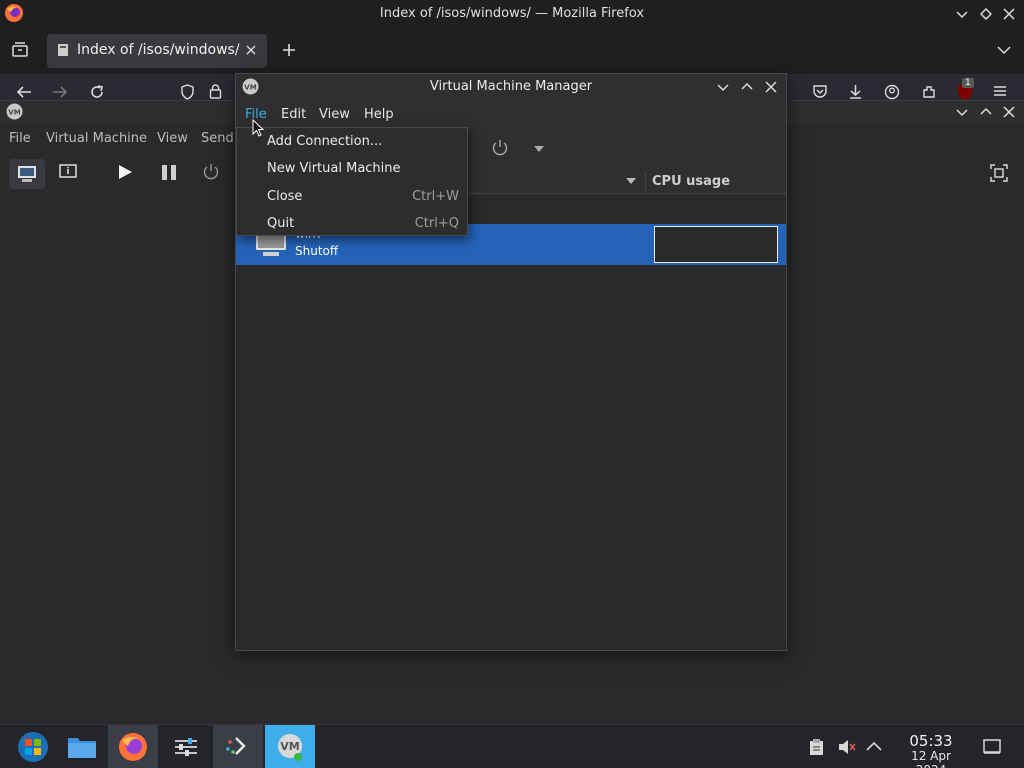 The height and width of the screenshot is (768, 1024). Describe the element at coordinates (855, 92) in the screenshot. I see `downloads-icon` at that location.